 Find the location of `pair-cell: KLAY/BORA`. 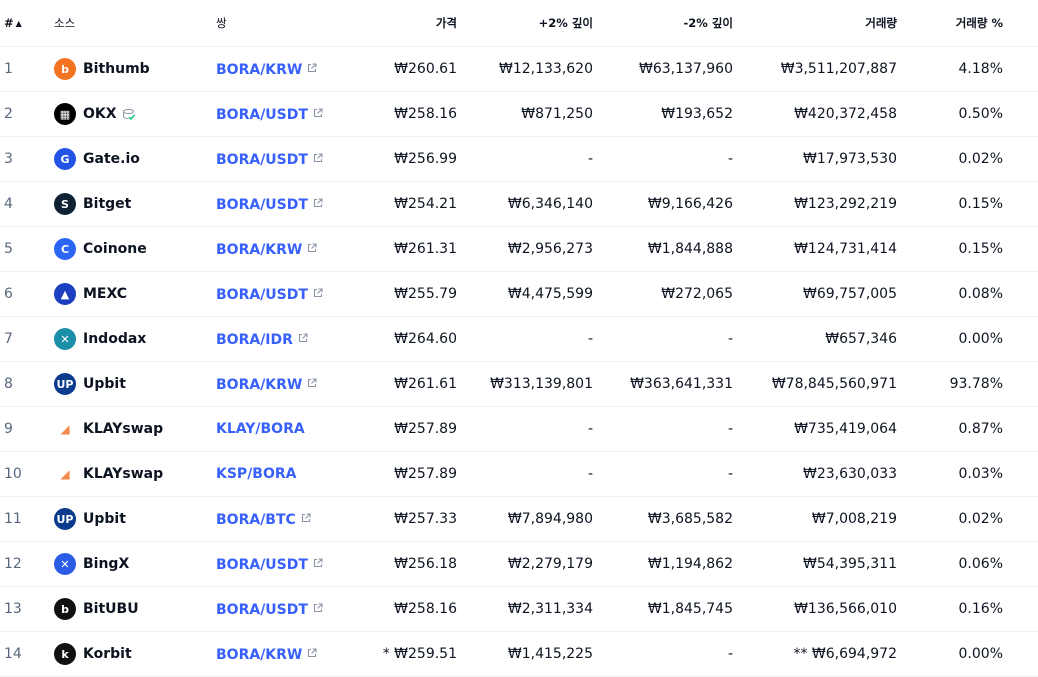

pair-cell: KLAY/BORA is located at coordinates (286, 429).